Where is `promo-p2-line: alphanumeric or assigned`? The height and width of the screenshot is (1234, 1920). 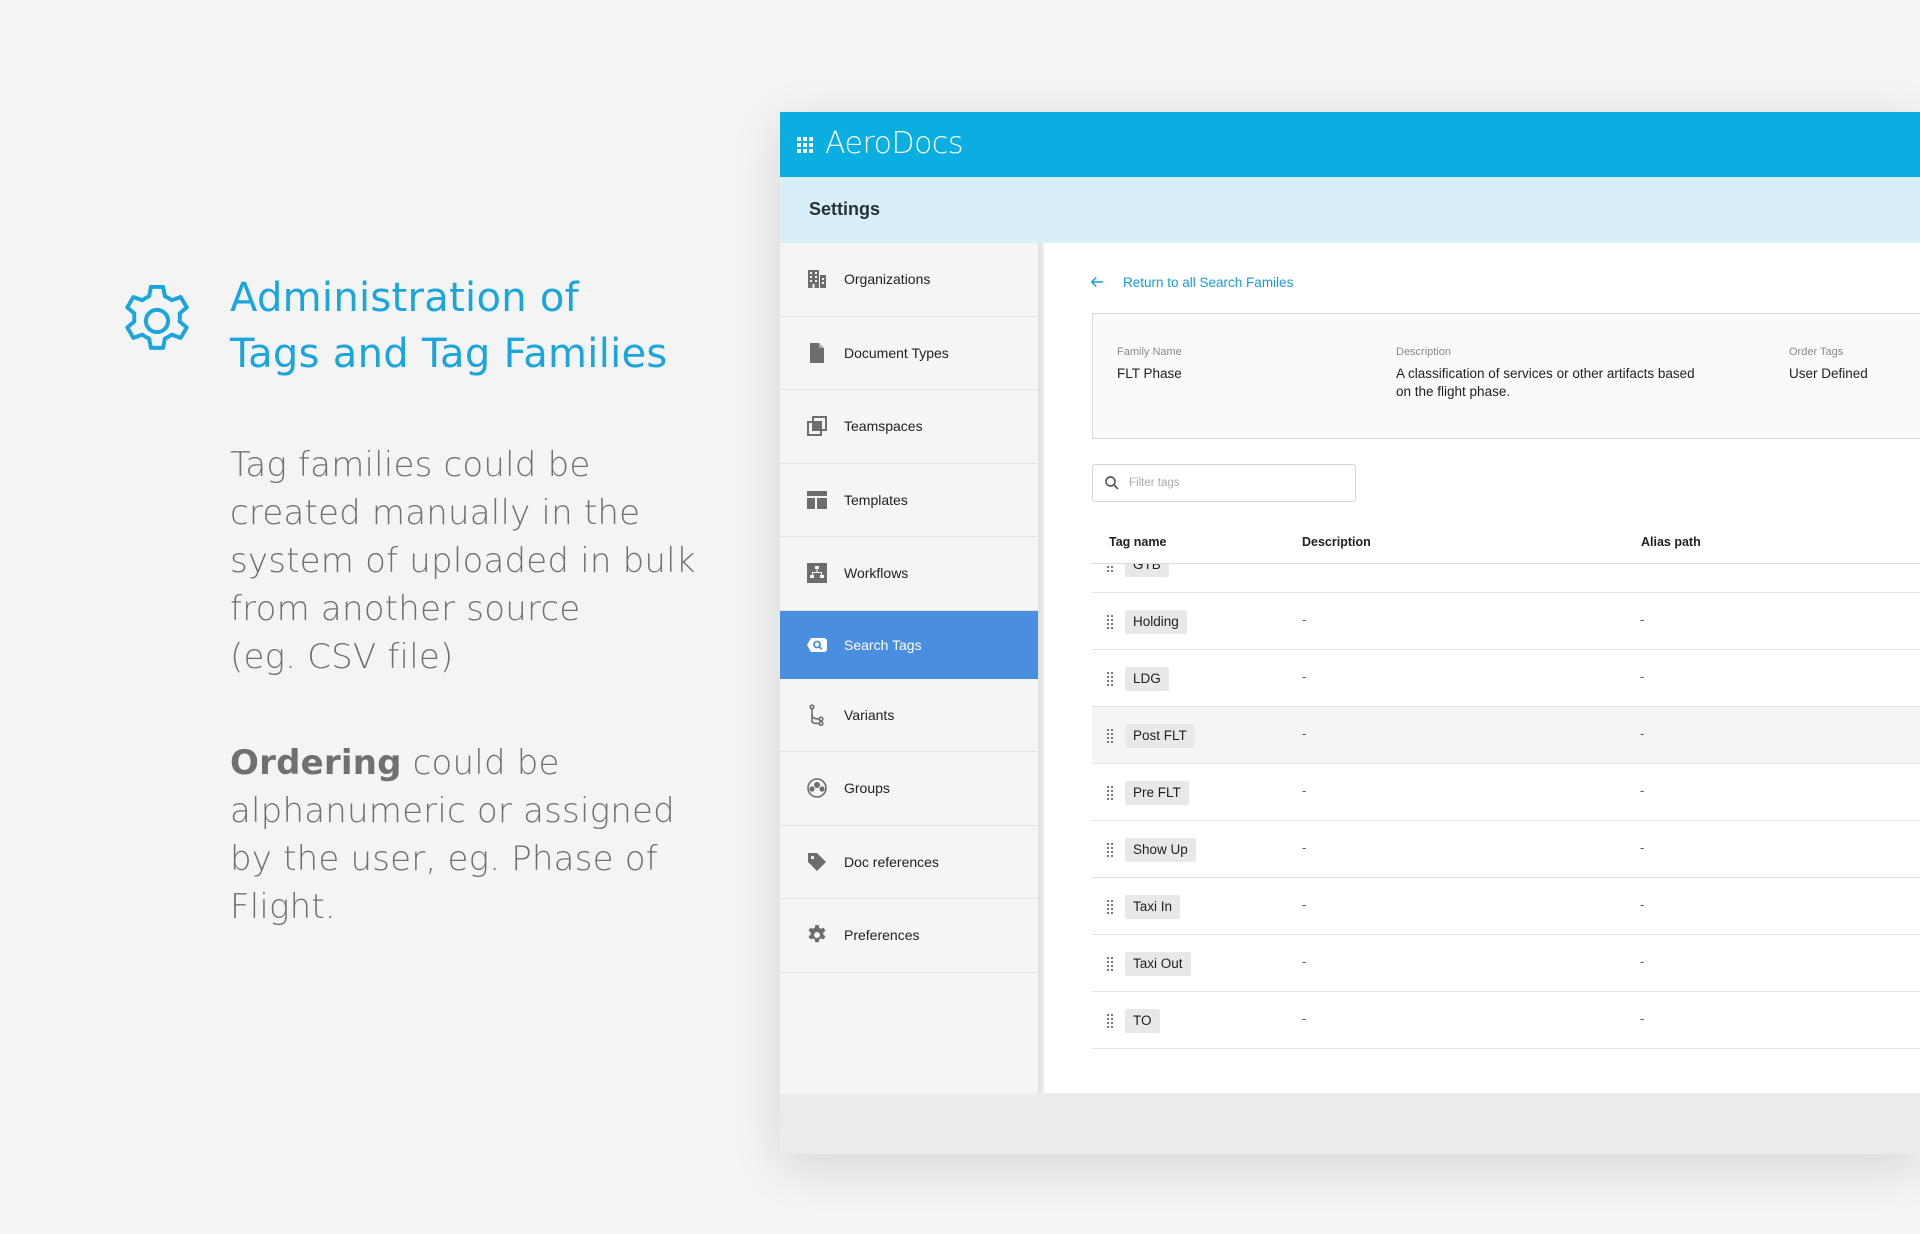
promo-p2-line: alphanumeric or assigned is located at coordinates (452, 811).